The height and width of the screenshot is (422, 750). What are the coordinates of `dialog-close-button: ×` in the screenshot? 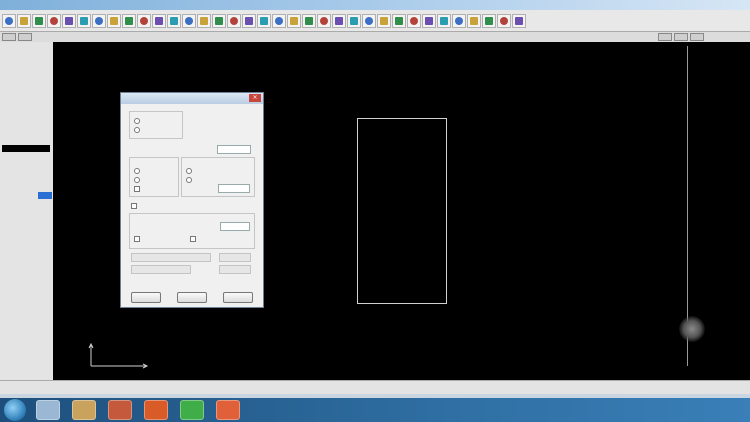 It's located at (255, 98).